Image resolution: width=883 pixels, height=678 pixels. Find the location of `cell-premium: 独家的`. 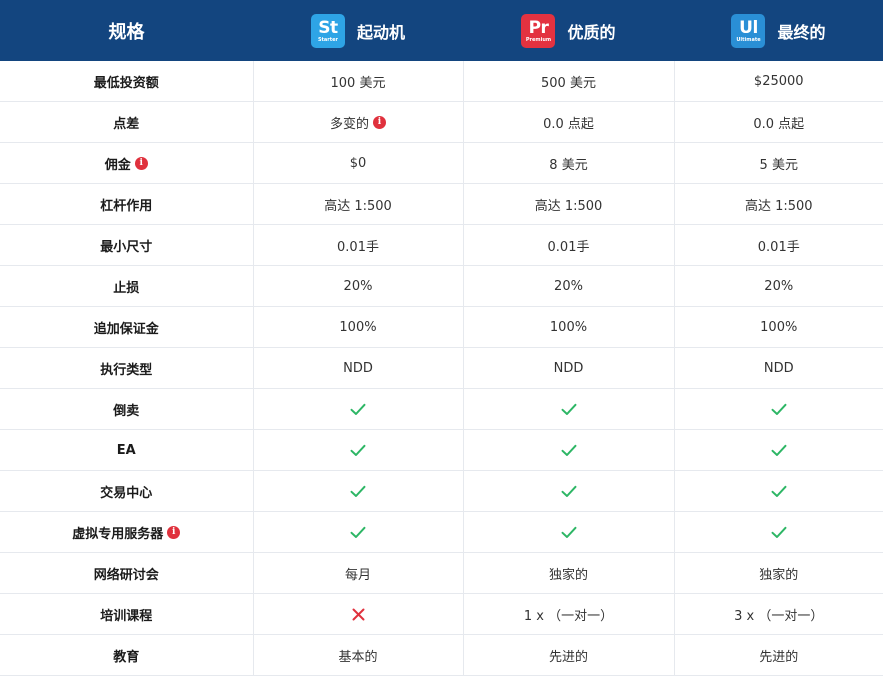

cell-premium: 独家的 is located at coordinates (568, 573).